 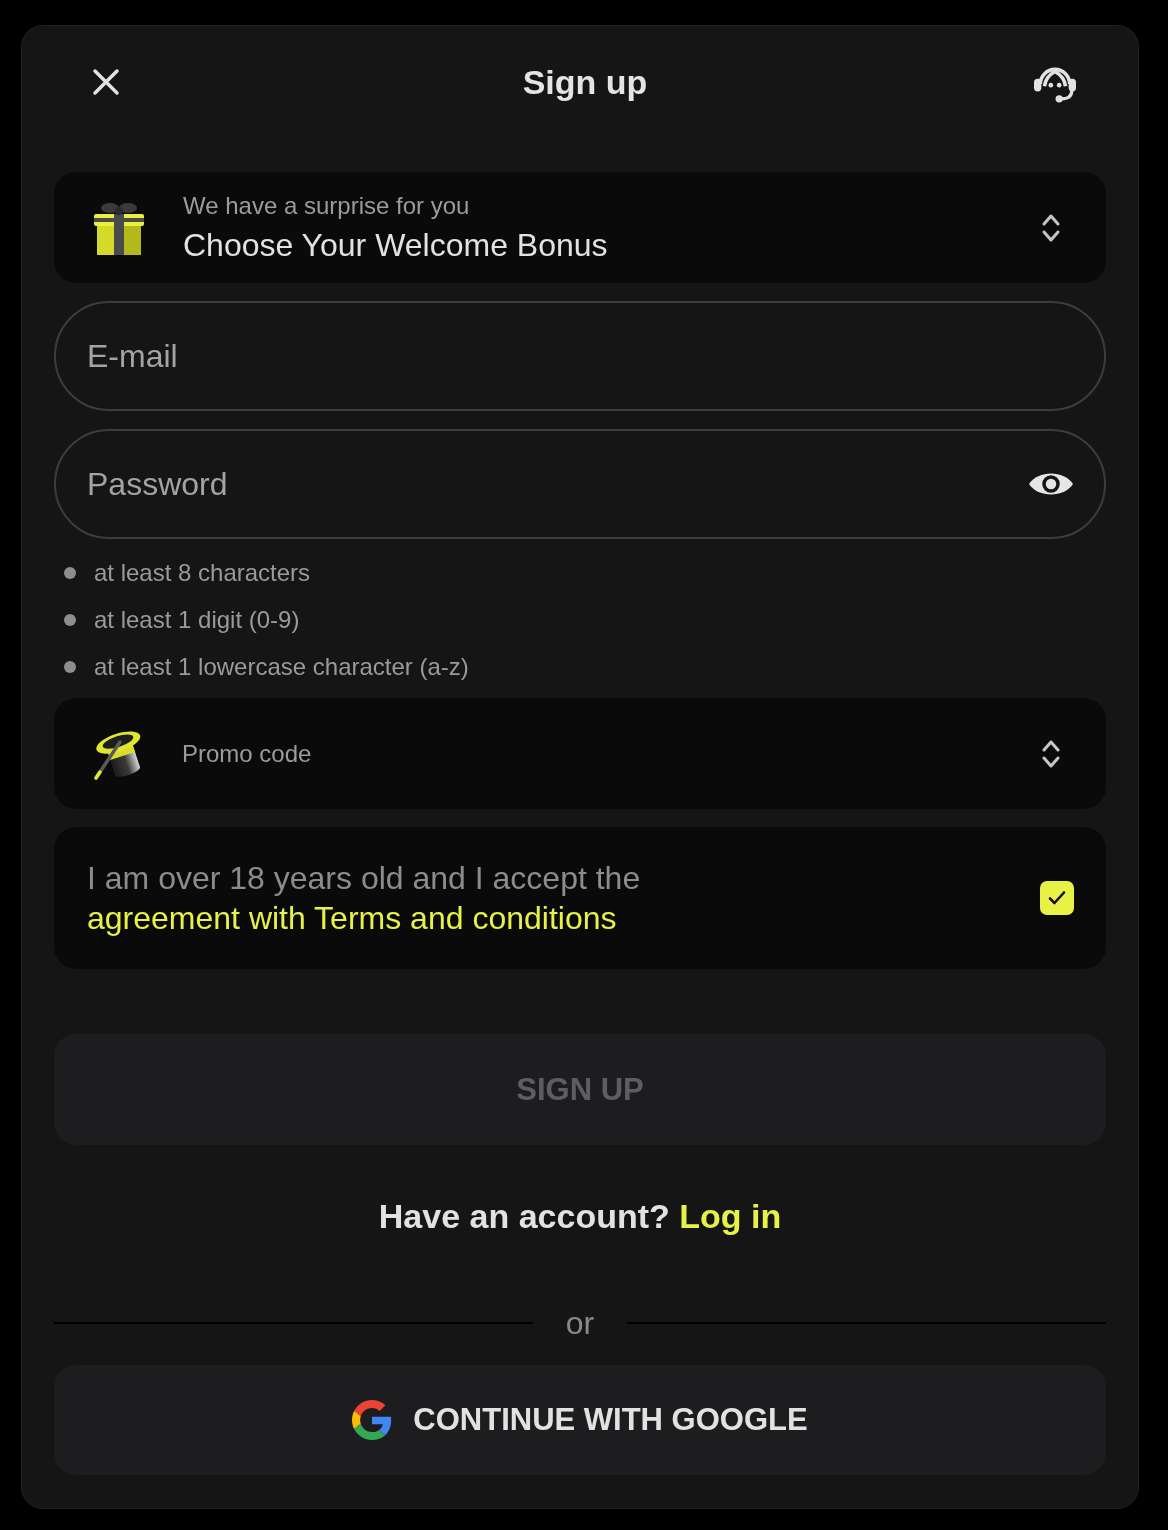 What do you see at coordinates (372, 1420) in the screenshot?
I see `g-logo-icon` at bounding box center [372, 1420].